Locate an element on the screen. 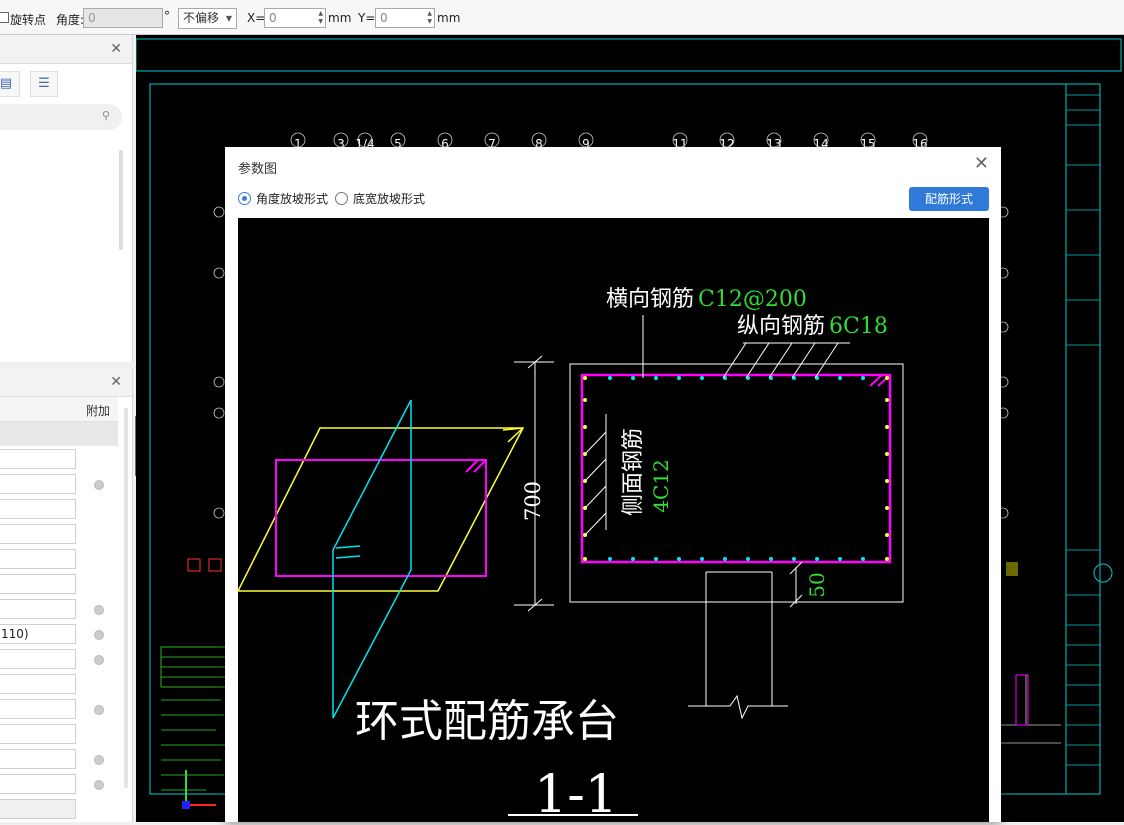 The image size is (1124, 825). radio-width-slope-label: 底宽放坡形式 is located at coordinates (389, 199).